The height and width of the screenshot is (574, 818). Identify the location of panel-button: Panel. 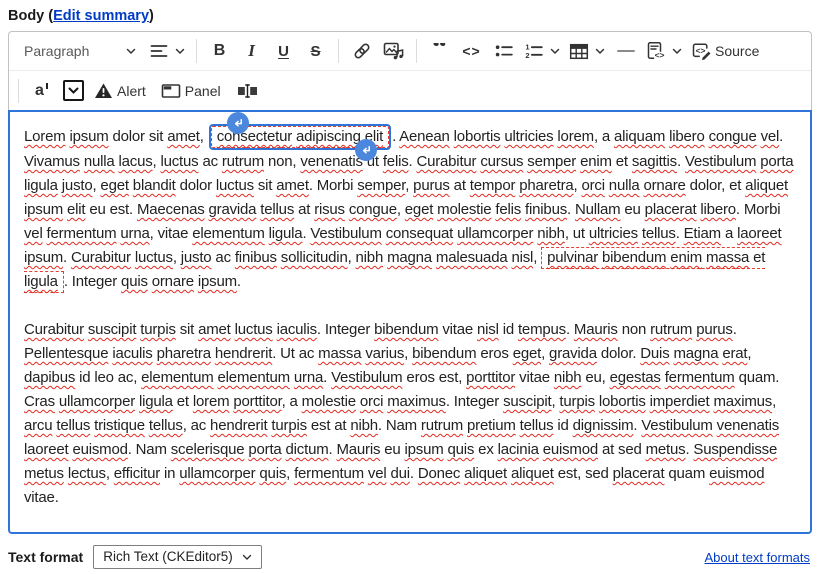
(191, 91).